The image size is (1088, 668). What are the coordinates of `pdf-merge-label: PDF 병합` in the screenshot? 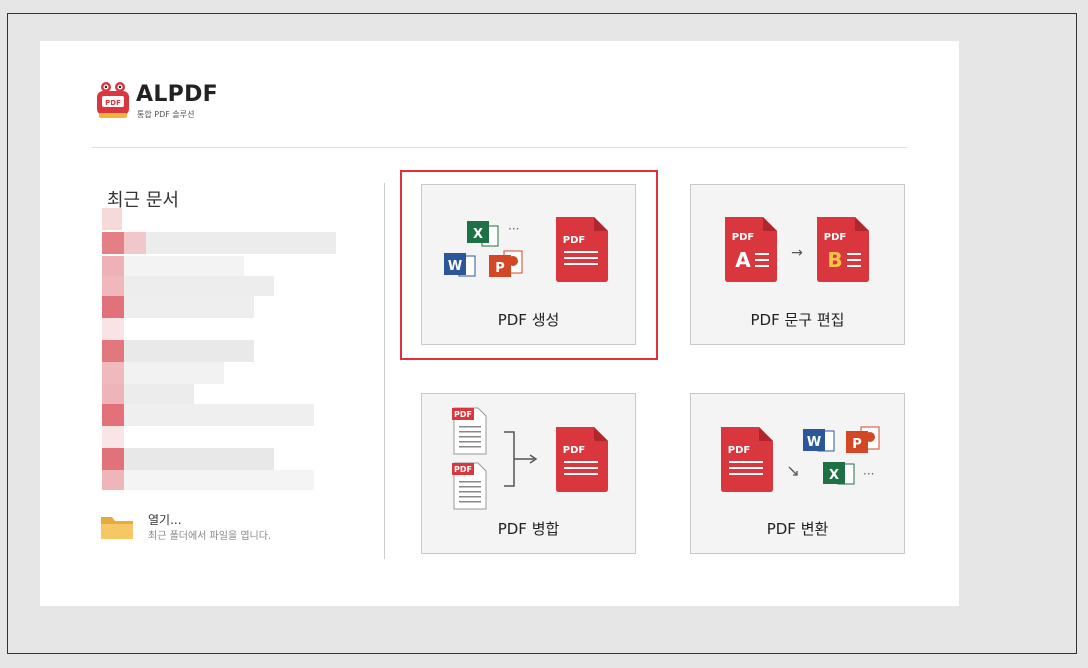 It's located at (528, 529).